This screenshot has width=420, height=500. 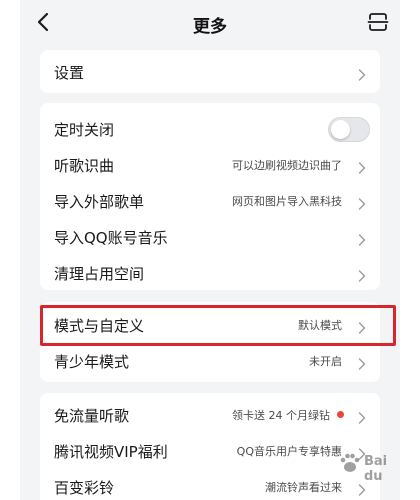 I want to click on mode-customize-label: 模式与自定义, so click(x=99, y=326).